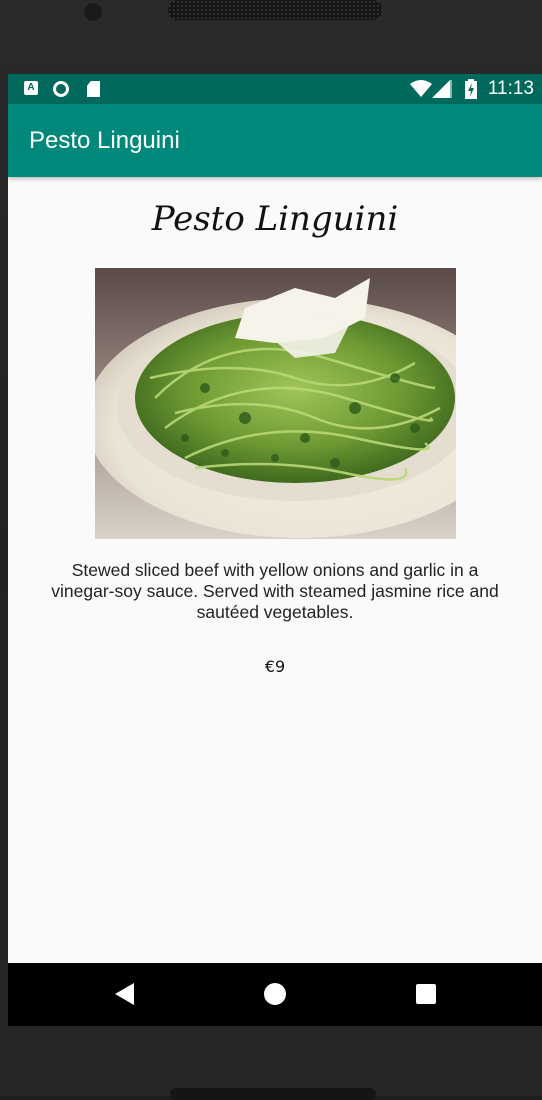 This screenshot has height=1100, width=542. Describe the element at coordinates (471, 89) in the screenshot. I see `battery-charging-icon` at that location.